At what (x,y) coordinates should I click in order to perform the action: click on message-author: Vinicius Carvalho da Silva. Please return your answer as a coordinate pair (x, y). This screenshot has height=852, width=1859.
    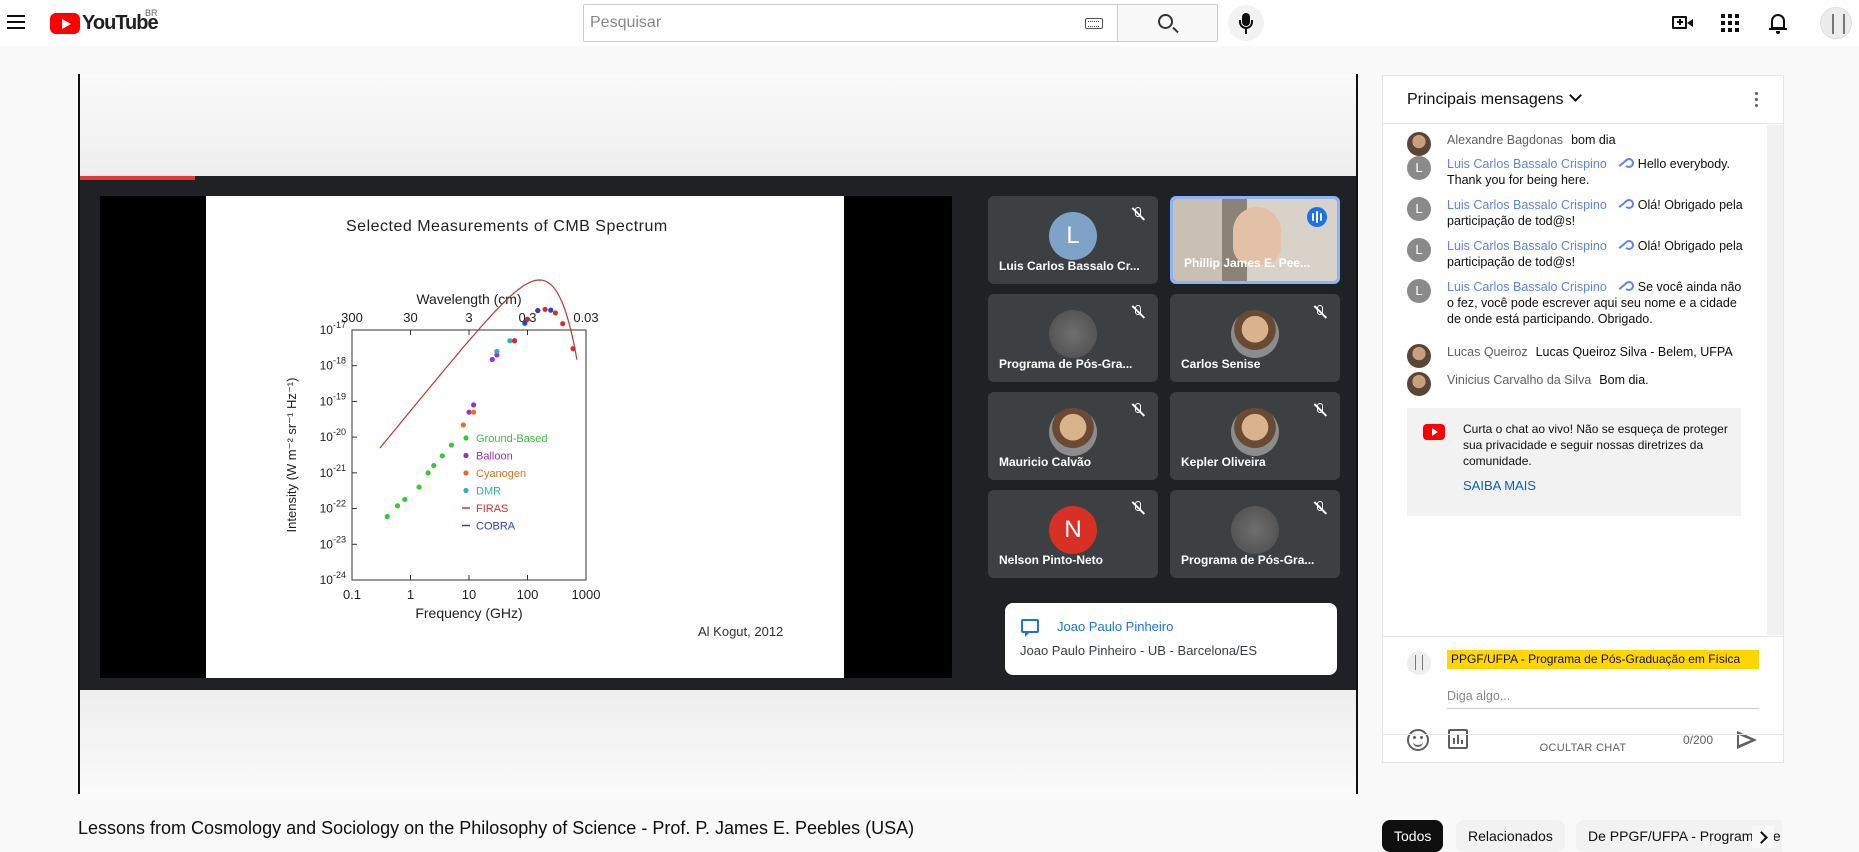
    Looking at the image, I should click on (1519, 380).